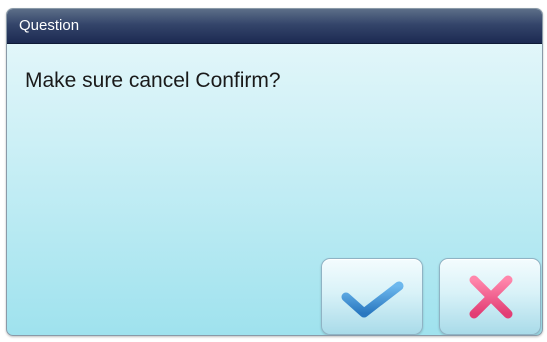 This screenshot has width=547, height=342. I want to click on checkmark-icon, so click(372, 299).